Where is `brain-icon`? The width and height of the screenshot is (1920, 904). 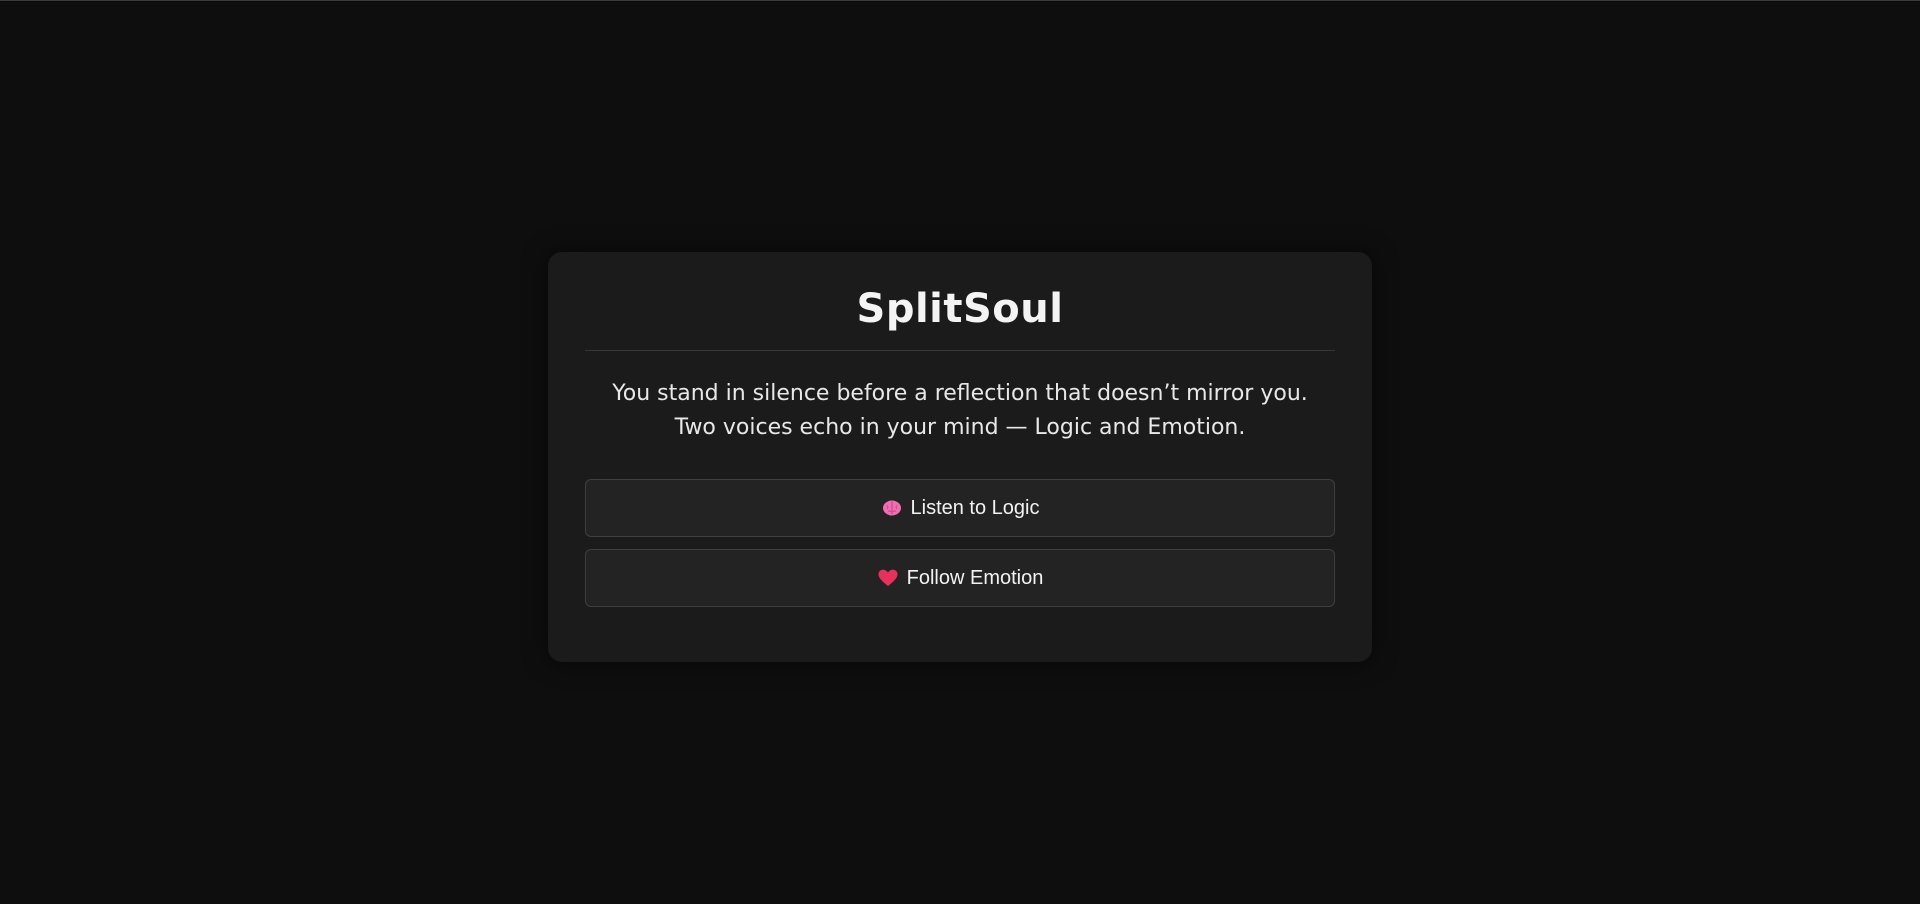 brain-icon is located at coordinates (892, 508).